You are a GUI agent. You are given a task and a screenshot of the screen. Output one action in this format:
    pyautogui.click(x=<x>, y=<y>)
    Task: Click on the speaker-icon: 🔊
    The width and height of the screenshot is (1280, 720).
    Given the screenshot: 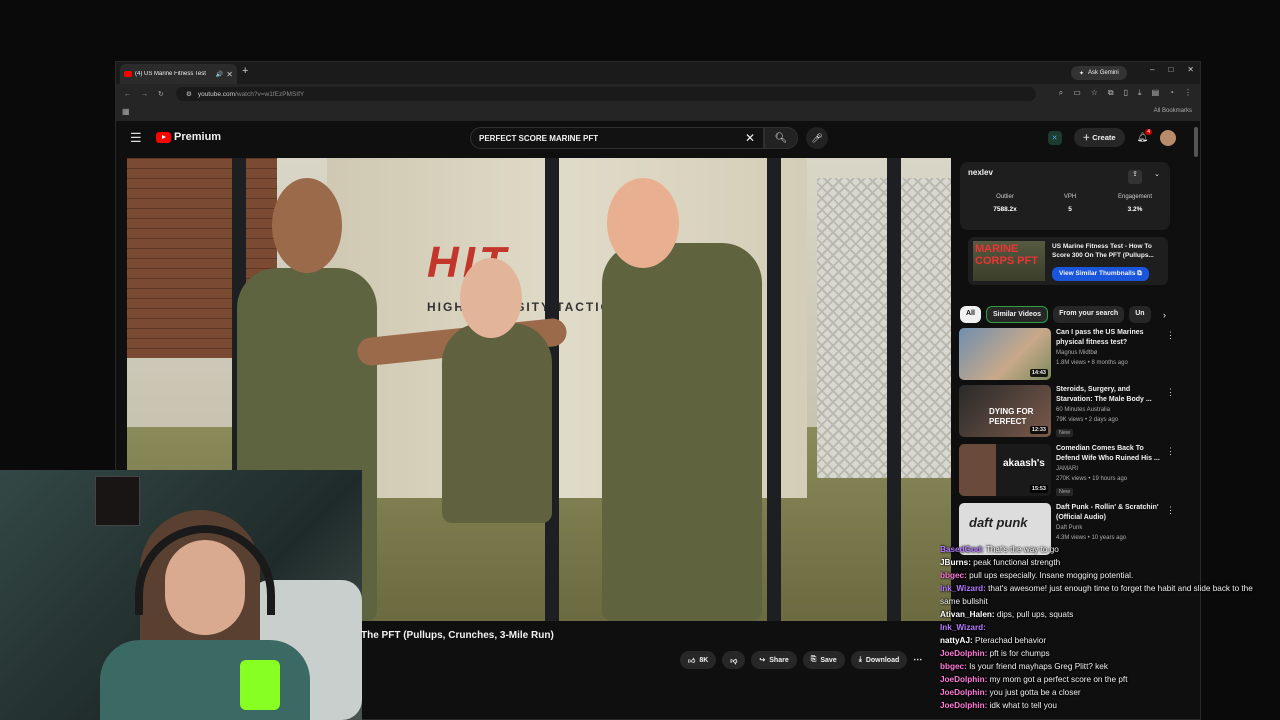 What is the action you would take?
    pyautogui.click(x=219, y=74)
    